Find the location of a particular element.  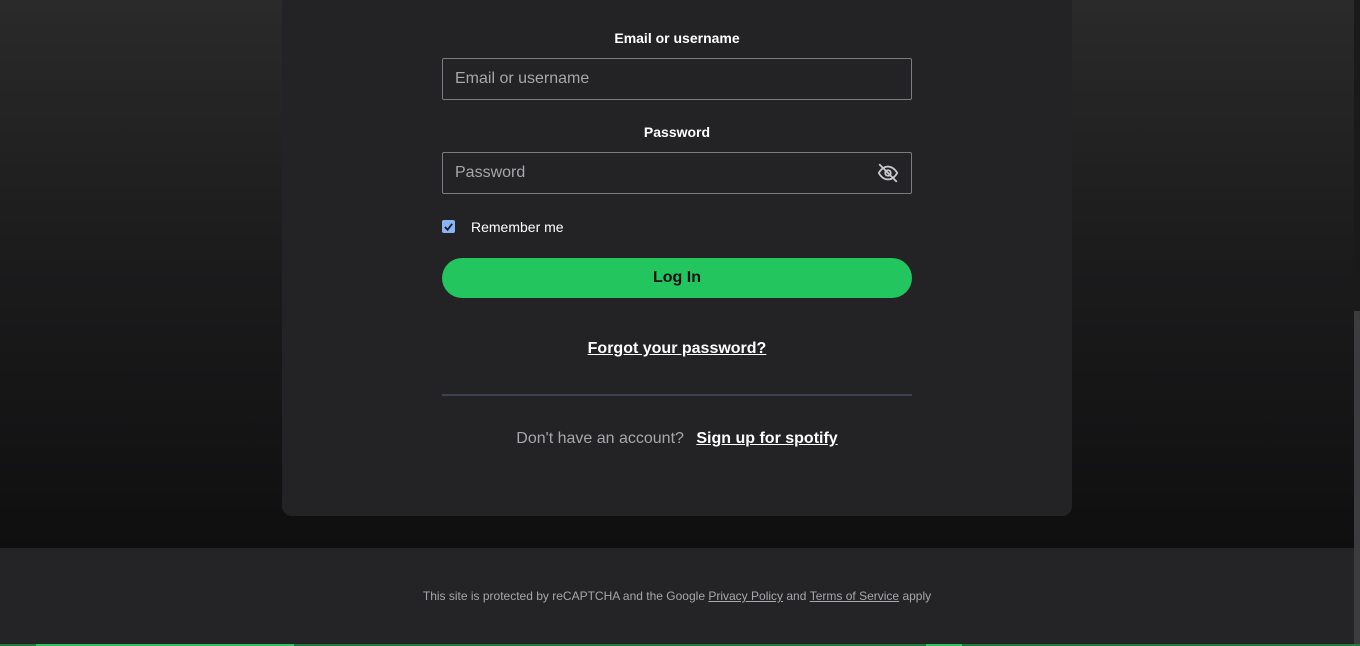

login-button: Log In is located at coordinates (677, 278).